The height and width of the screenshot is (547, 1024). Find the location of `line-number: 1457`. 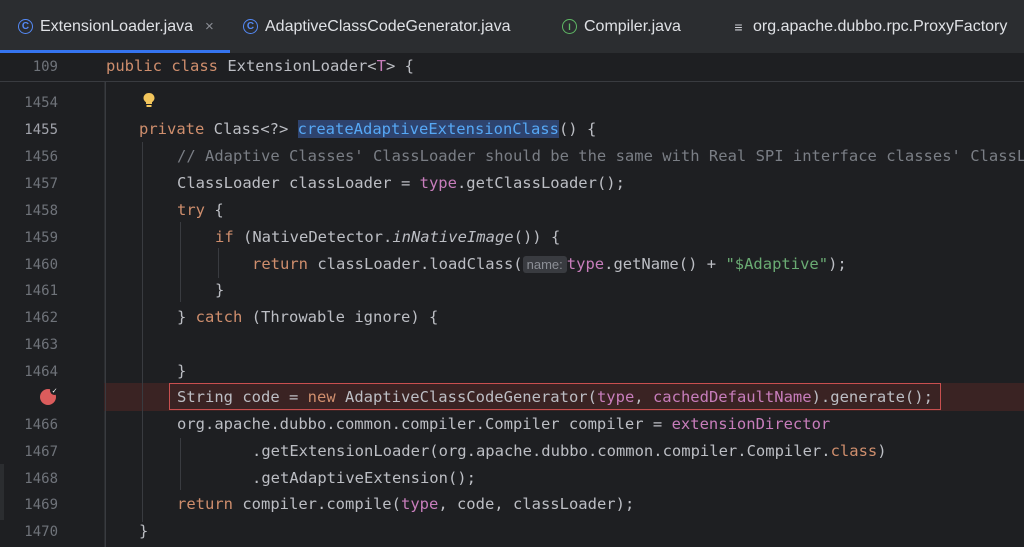

line-number: 1457 is located at coordinates (41, 184).